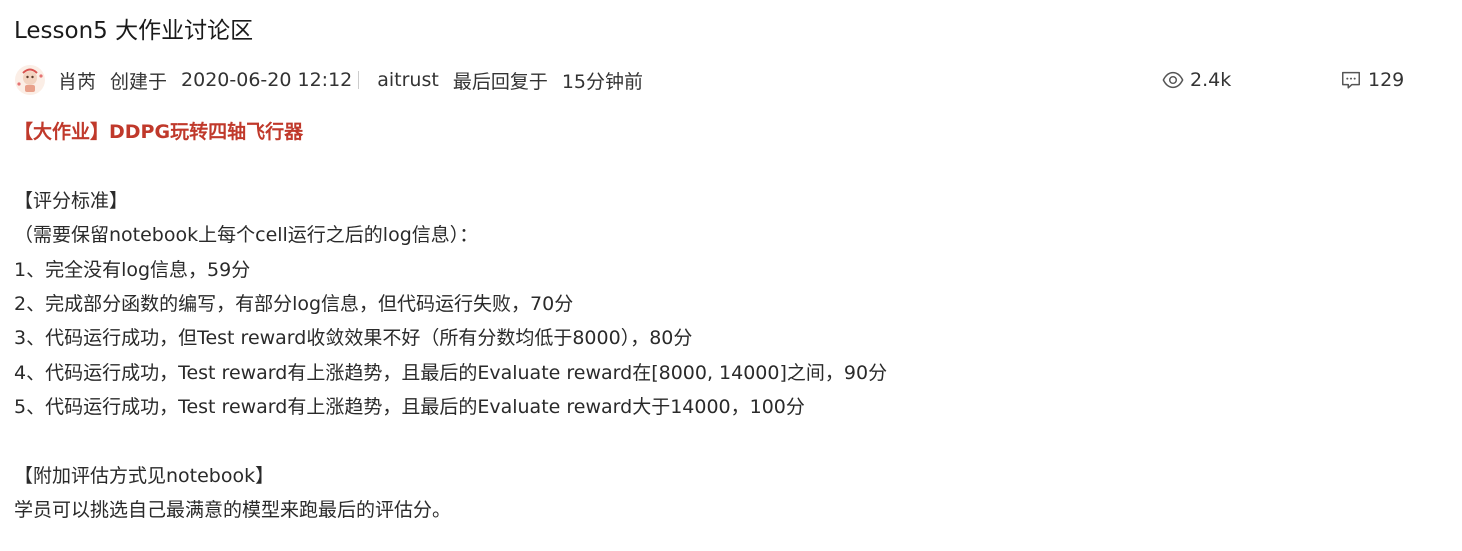 This screenshot has width=1462, height=551. I want to click on author-name: 肖芮, so click(77, 80).